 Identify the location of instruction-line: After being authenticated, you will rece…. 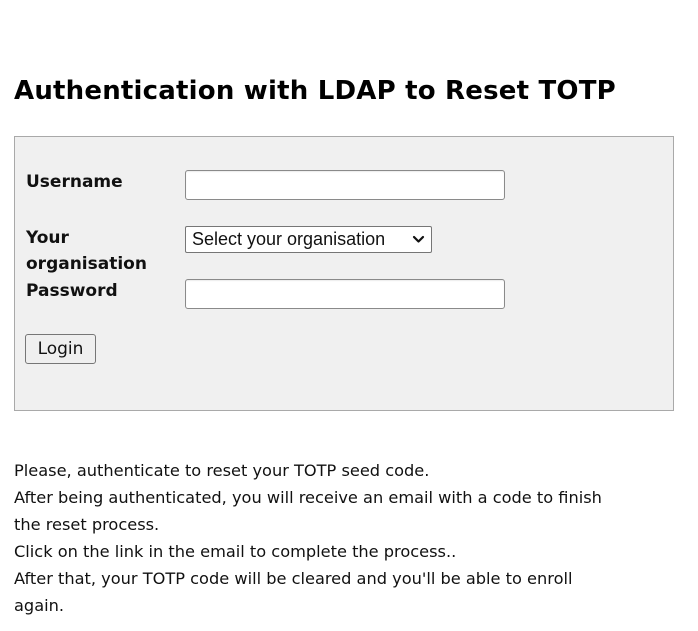
(308, 497).